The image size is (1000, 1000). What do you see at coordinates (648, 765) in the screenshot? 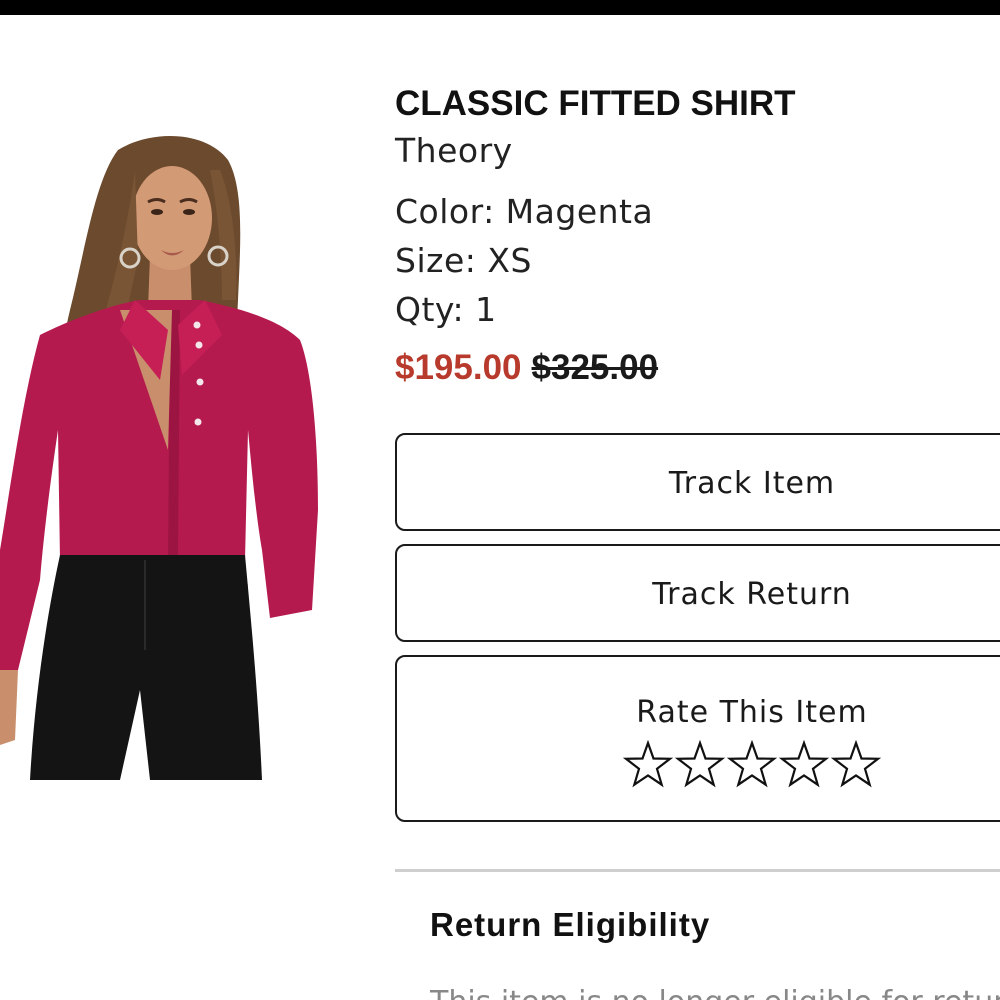
I see `star-1-icon` at bounding box center [648, 765].